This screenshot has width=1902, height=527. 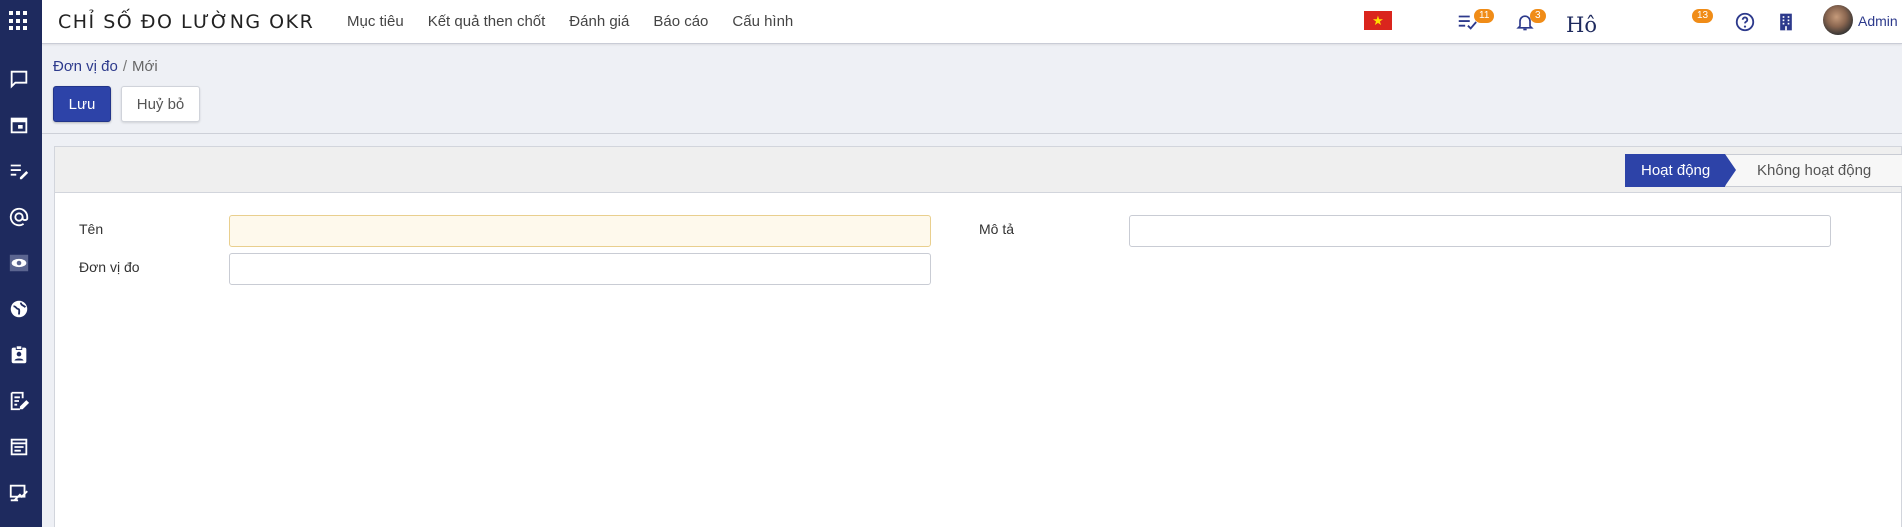 I want to click on description-label: Mô tả, so click(x=997, y=229).